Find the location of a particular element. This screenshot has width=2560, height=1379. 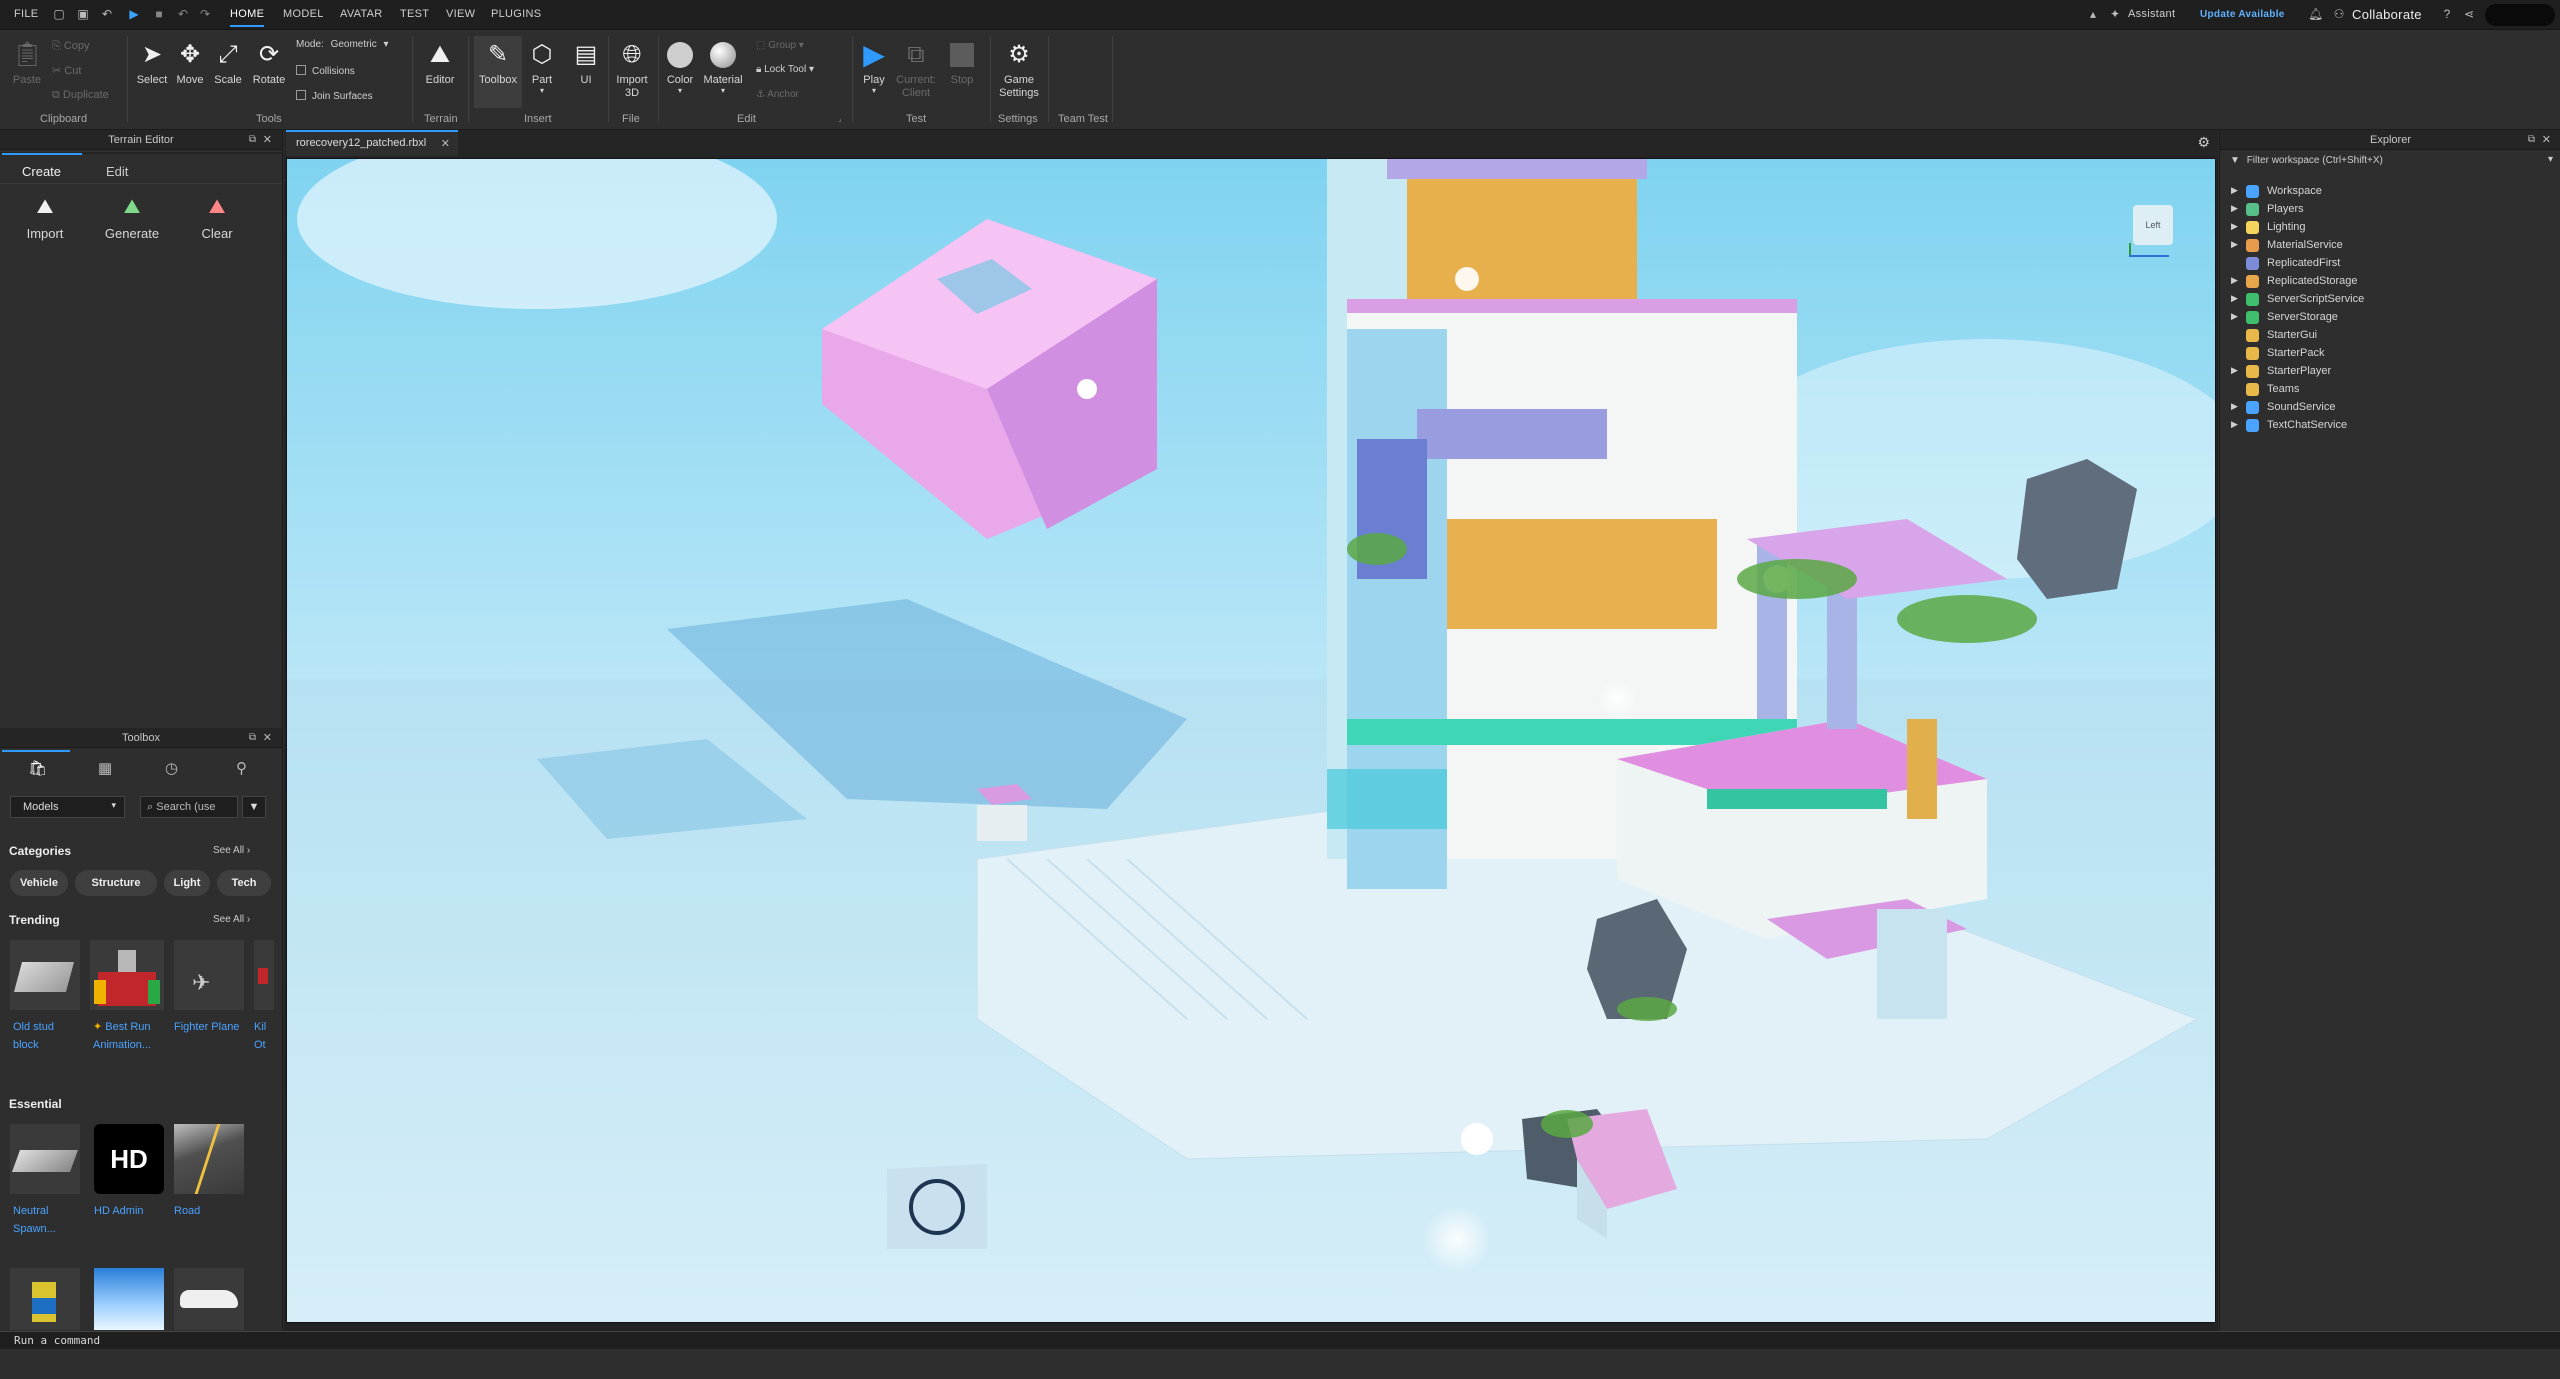

cut-button: ✂ Cut is located at coordinates (66, 70).